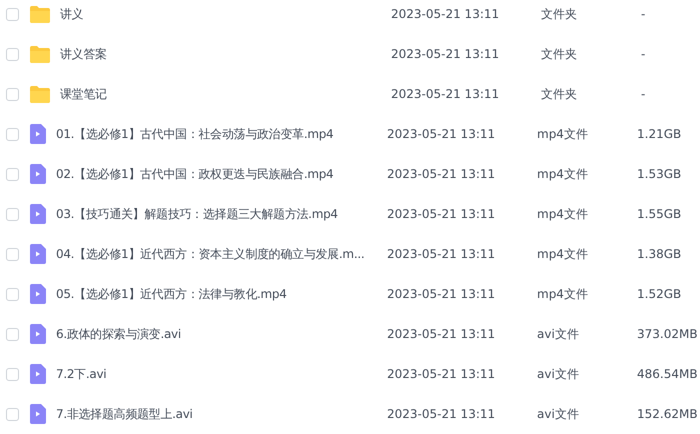  What do you see at coordinates (221, 374) in the screenshot?
I see `file-name: 7.2下.avi` at bounding box center [221, 374].